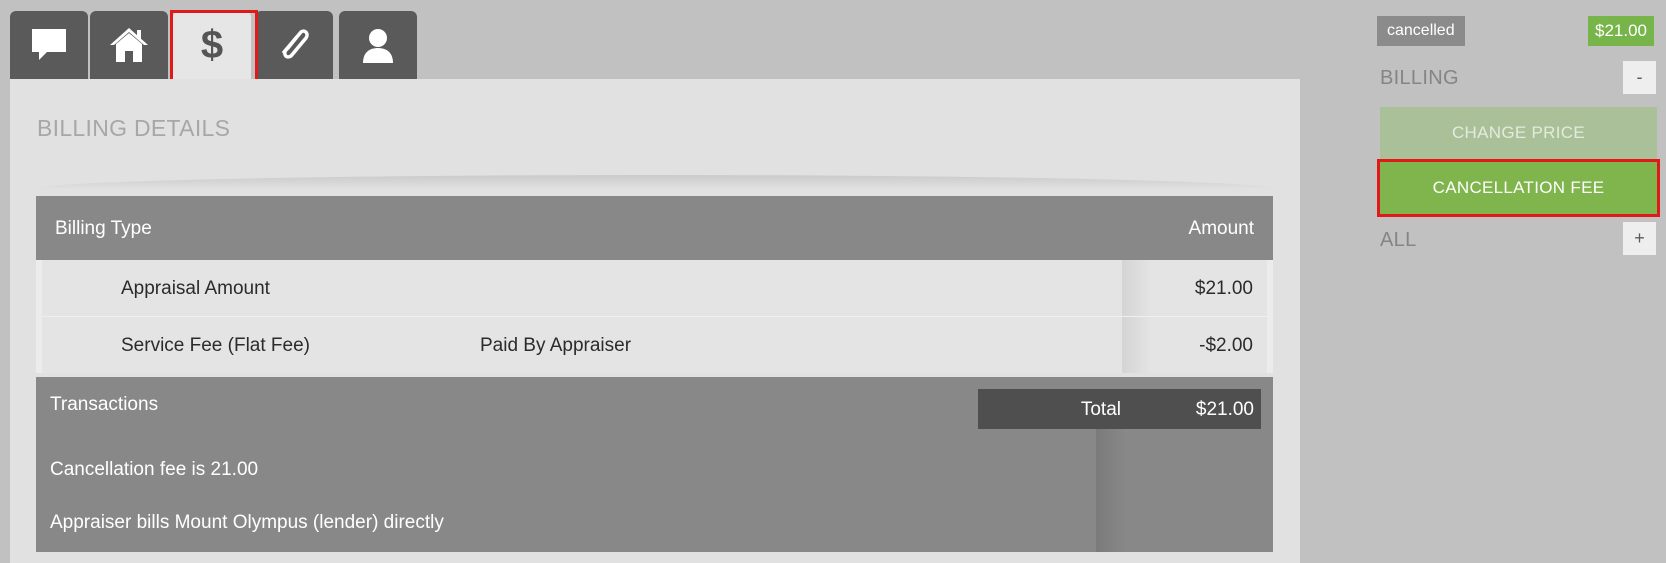  I want to click on home-icon, so click(129, 45).